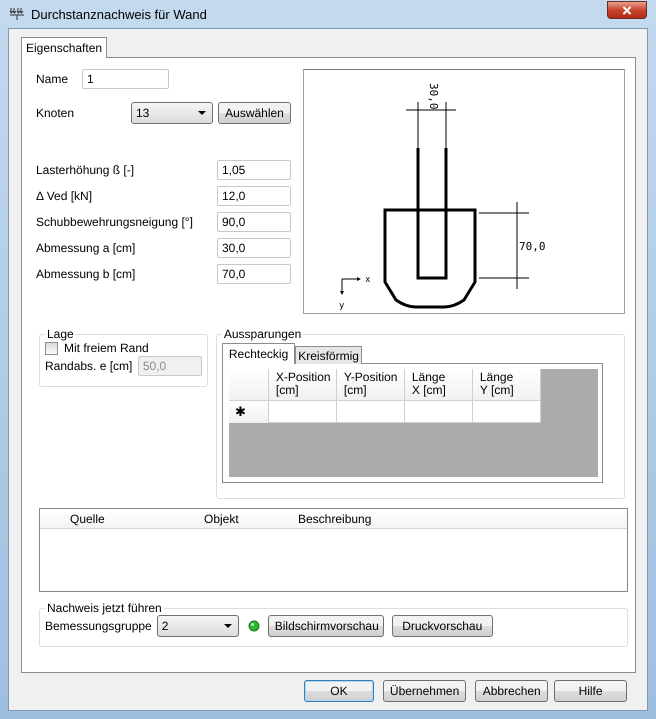 This screenshot has height=719, width=656. I want to click on axis-arrow, so click(350, 286).